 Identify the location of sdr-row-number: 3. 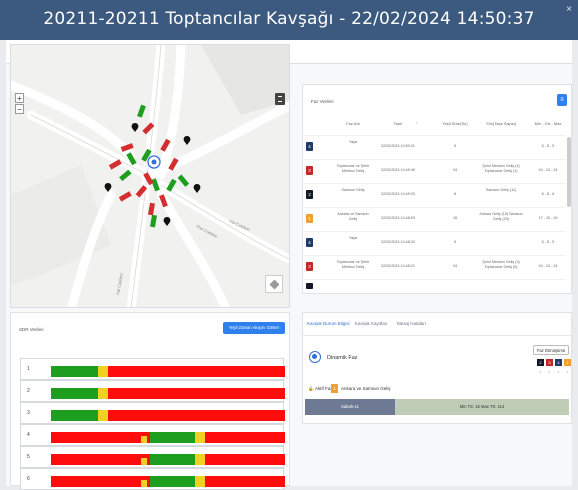
(28, 413).